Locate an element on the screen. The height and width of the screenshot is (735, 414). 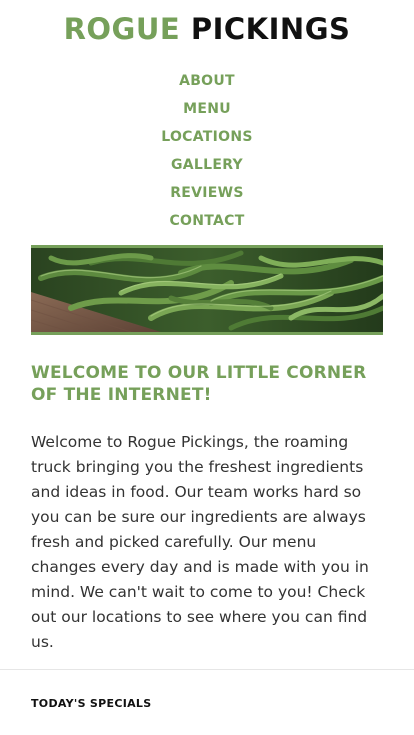
logo-text-pickings: PICKINGS is located at coordinates (270, 29).